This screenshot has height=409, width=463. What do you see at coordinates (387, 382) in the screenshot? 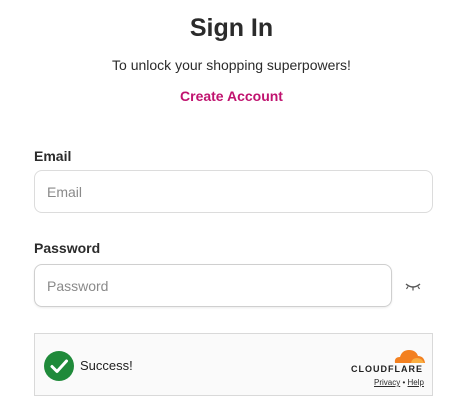
I see `privacy-link: Privacy` at bounding box center [387, 382].